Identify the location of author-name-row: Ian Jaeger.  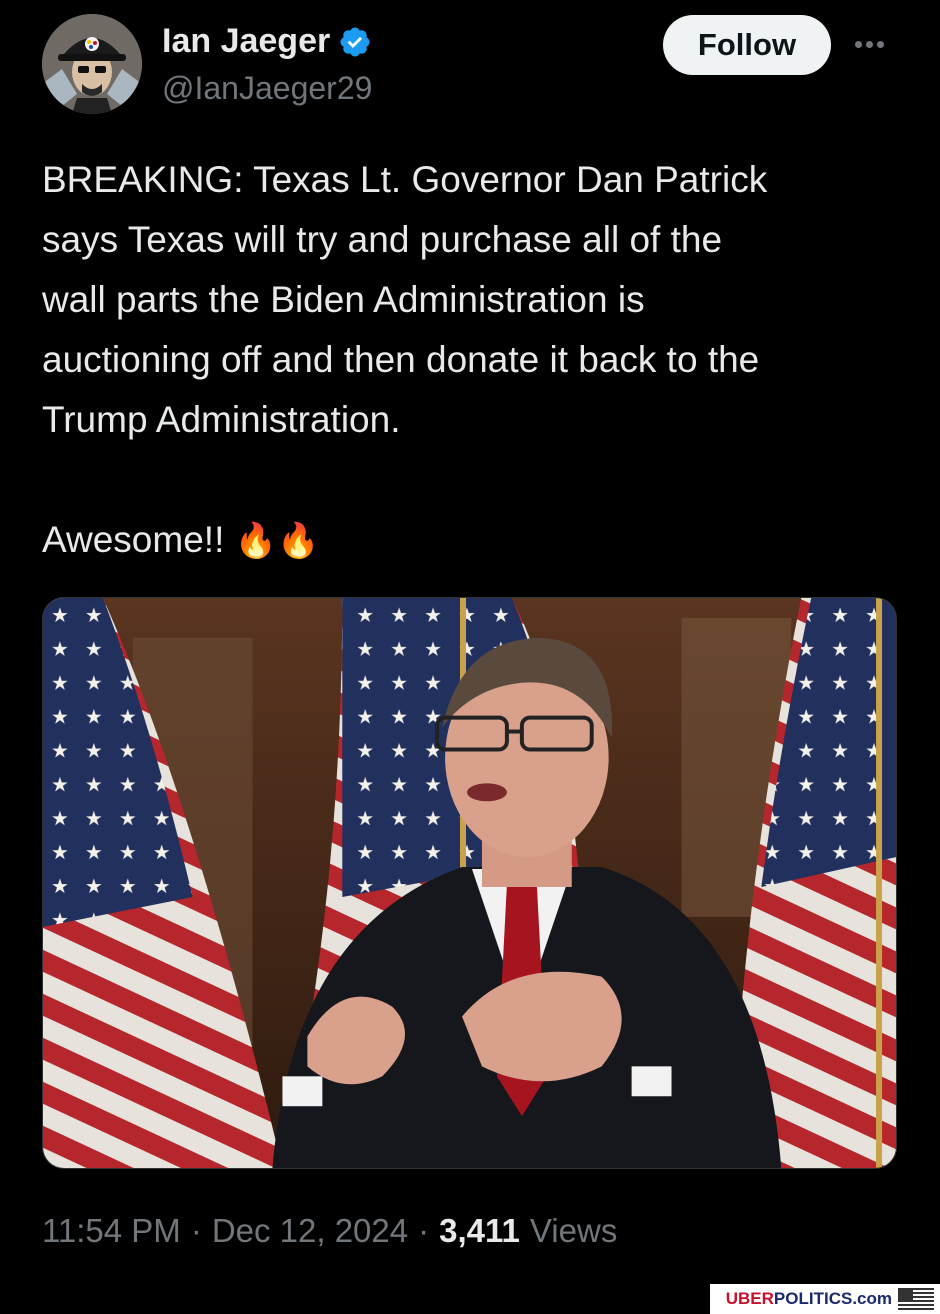
(267, 41).